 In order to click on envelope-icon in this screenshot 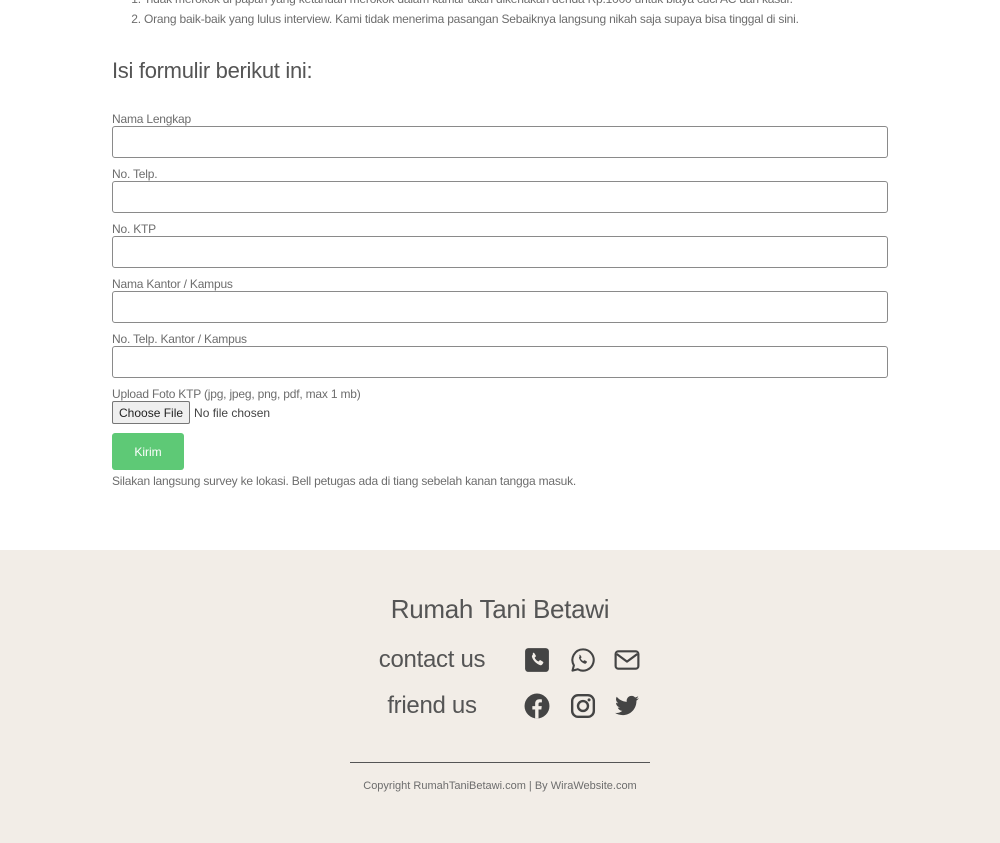, I will do `click(627, 660)`.